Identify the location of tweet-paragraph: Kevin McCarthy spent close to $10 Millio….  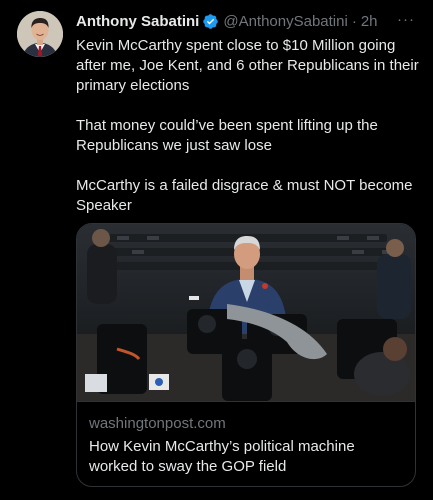
(247, 65).